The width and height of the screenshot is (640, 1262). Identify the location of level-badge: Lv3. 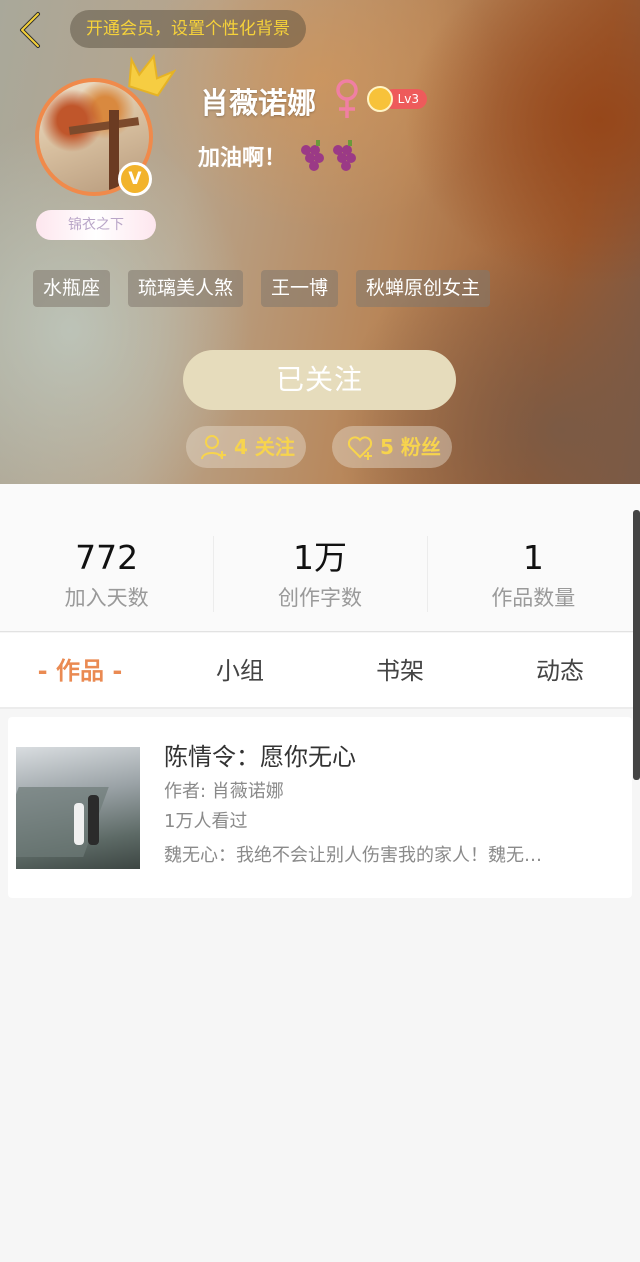
(397, 99).